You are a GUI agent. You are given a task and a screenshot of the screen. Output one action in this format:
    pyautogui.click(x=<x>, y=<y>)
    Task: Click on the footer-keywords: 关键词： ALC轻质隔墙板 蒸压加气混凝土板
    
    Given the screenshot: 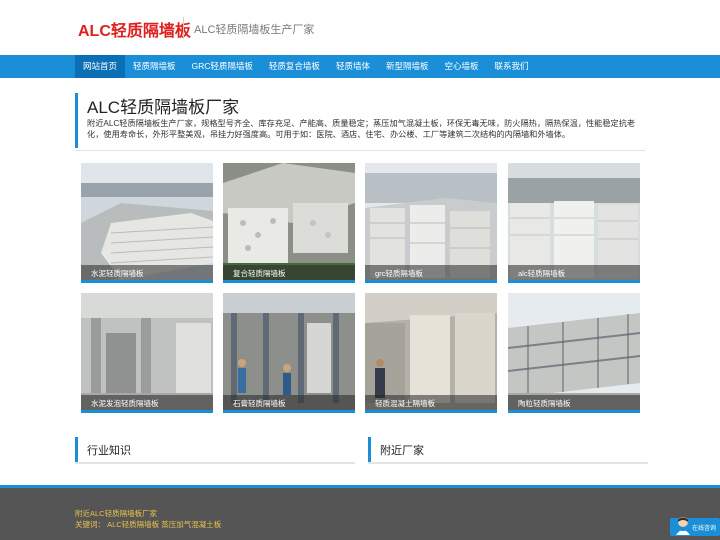 What is the action you would take?
    pyautogui.click(x=148, y=524)
    